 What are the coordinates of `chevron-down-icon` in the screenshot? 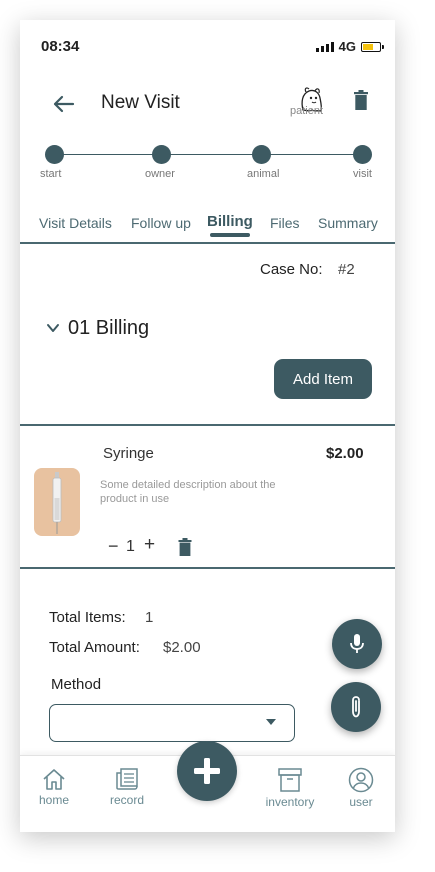 It's located at (53, 328).